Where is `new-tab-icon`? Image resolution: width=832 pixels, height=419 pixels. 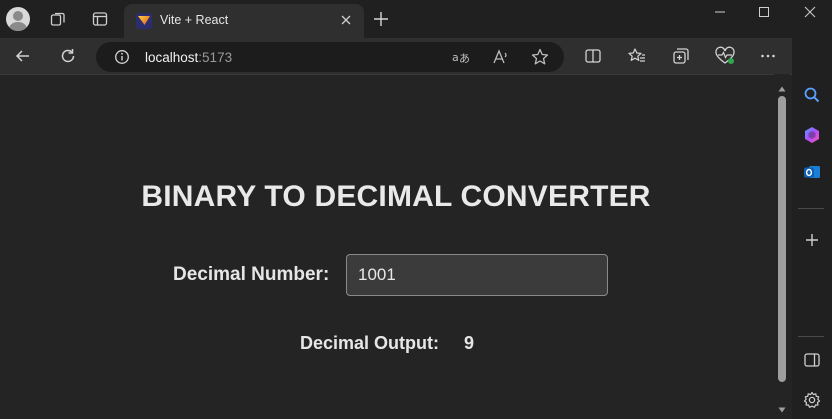 new-tab-icon is located at coordinates (381, 19).